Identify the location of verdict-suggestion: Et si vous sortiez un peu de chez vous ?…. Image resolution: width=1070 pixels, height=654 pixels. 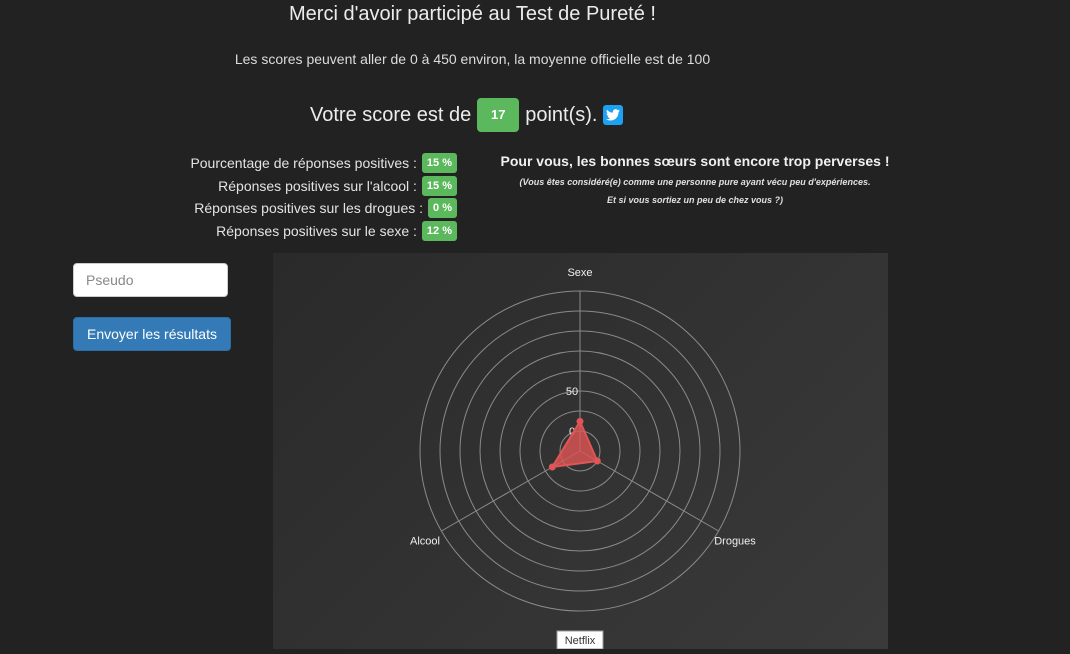
(695, 200).